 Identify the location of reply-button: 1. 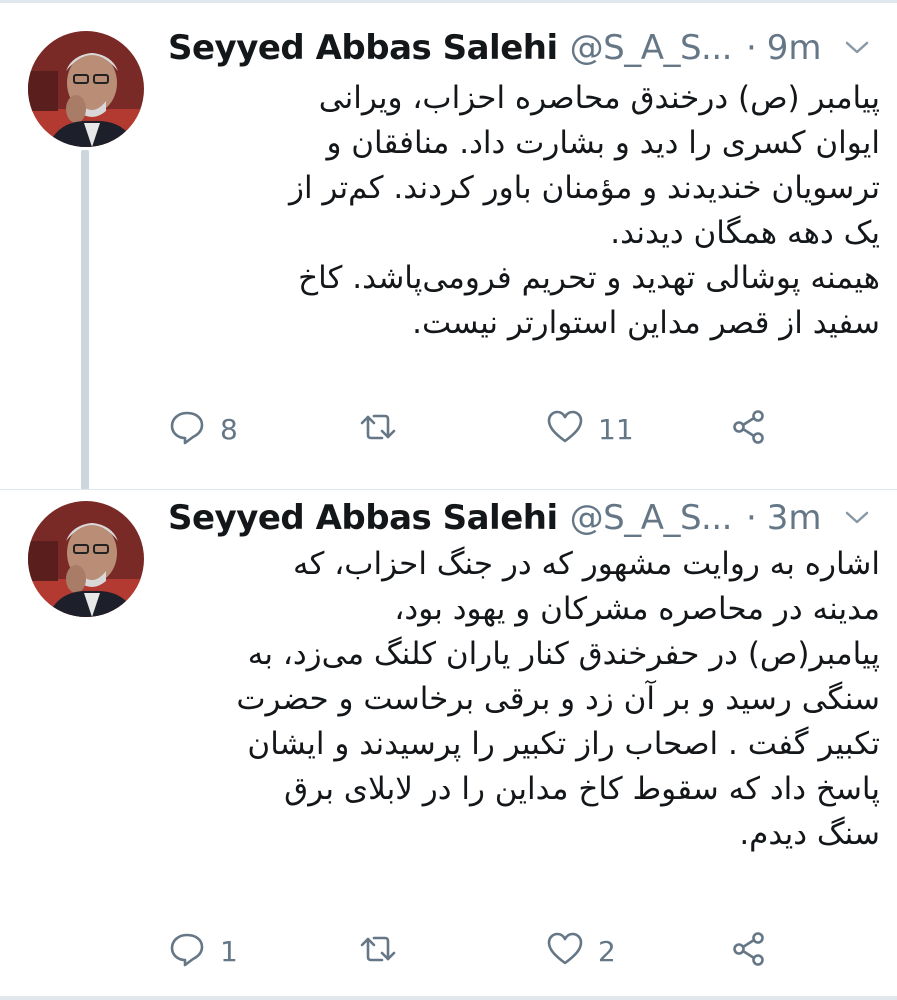
(203, 951).